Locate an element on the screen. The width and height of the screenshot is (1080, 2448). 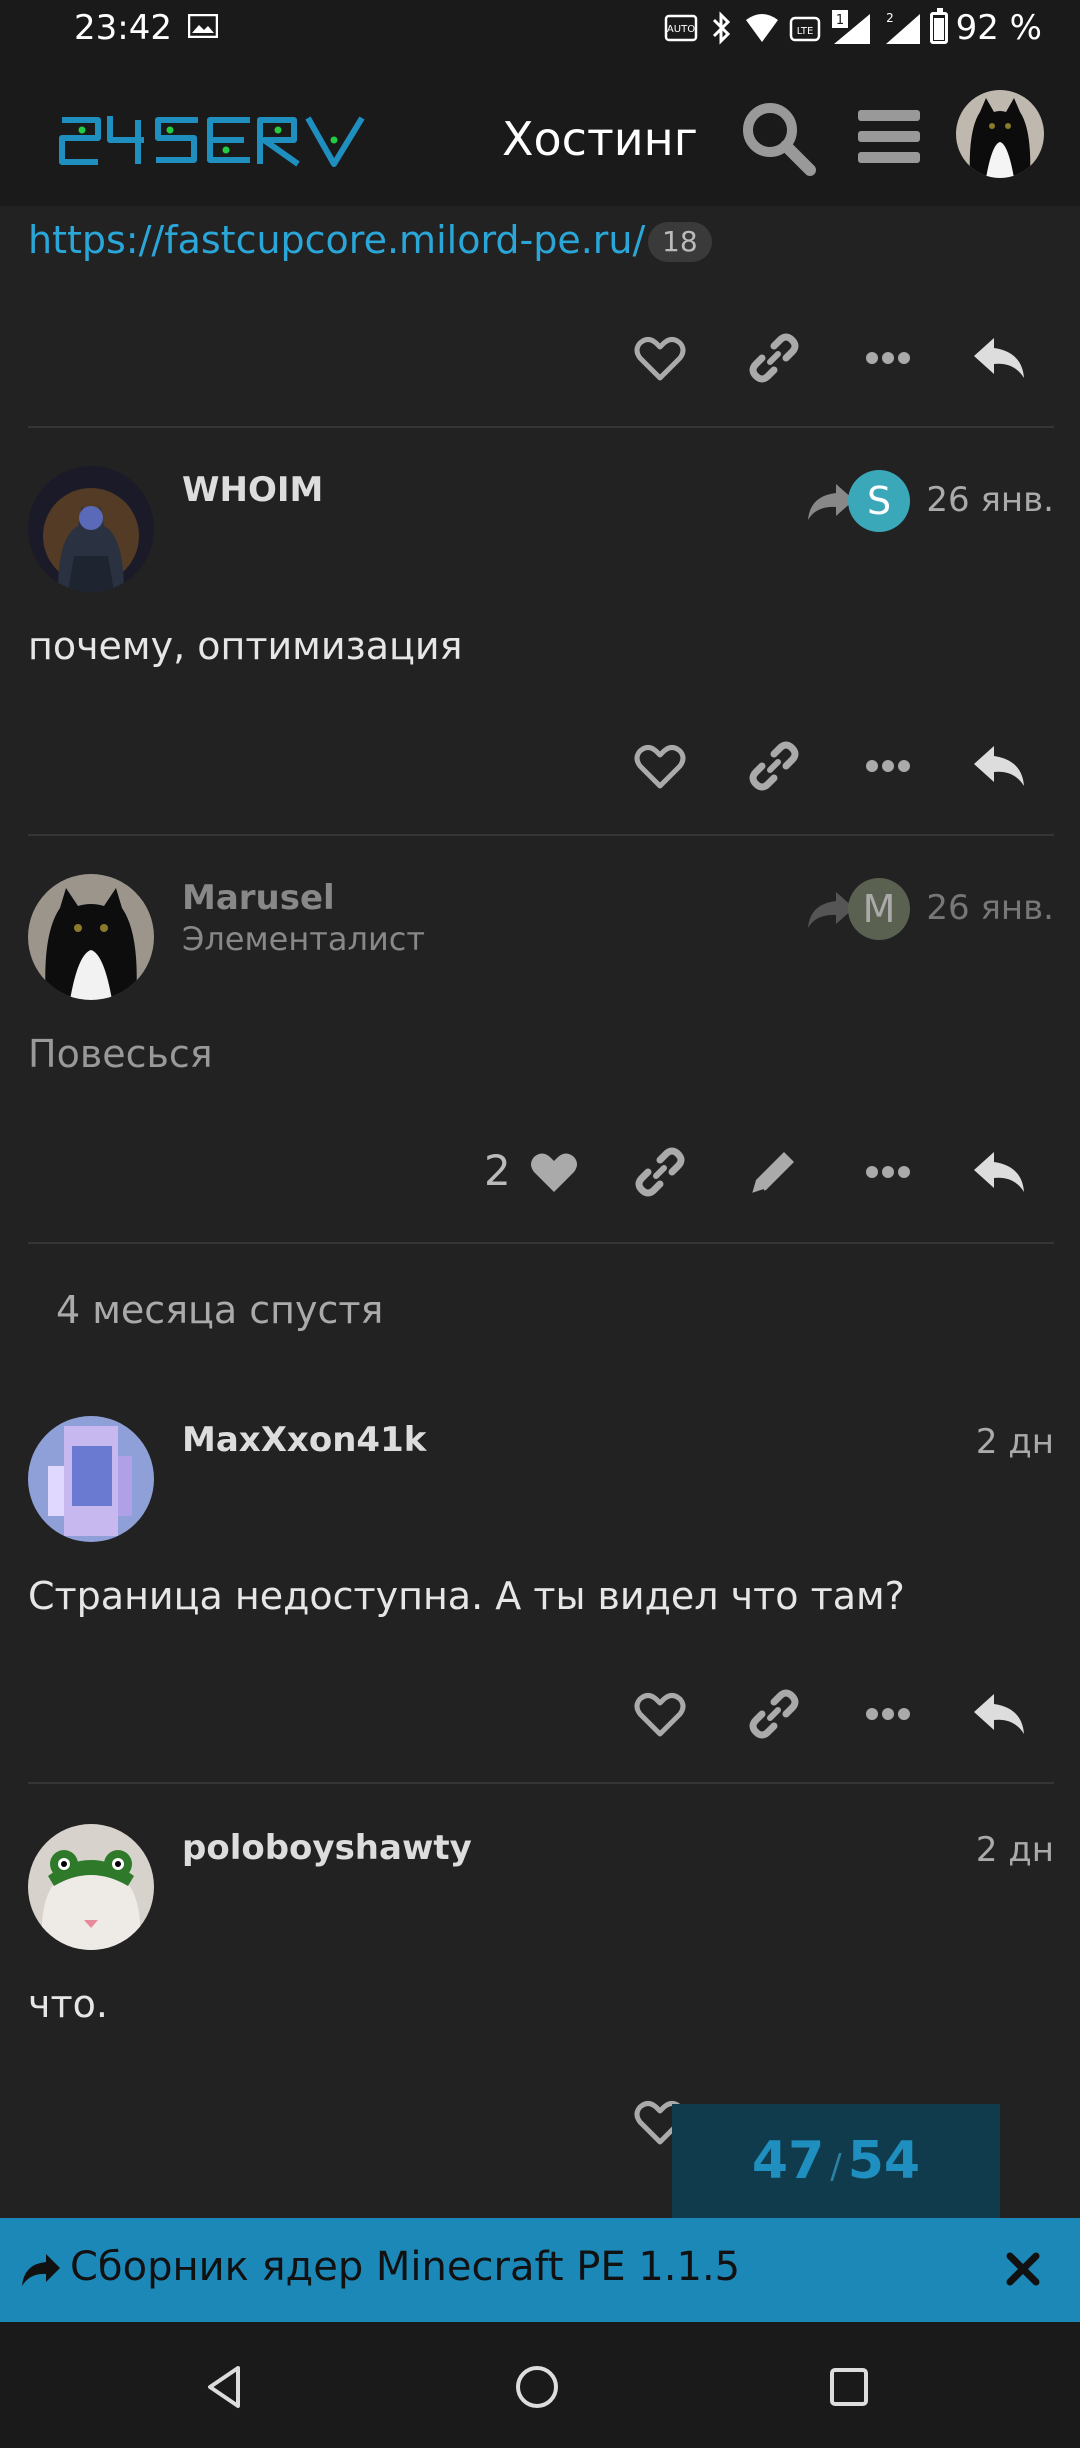
like-count: 2 is located at coordinates (497, 1170).